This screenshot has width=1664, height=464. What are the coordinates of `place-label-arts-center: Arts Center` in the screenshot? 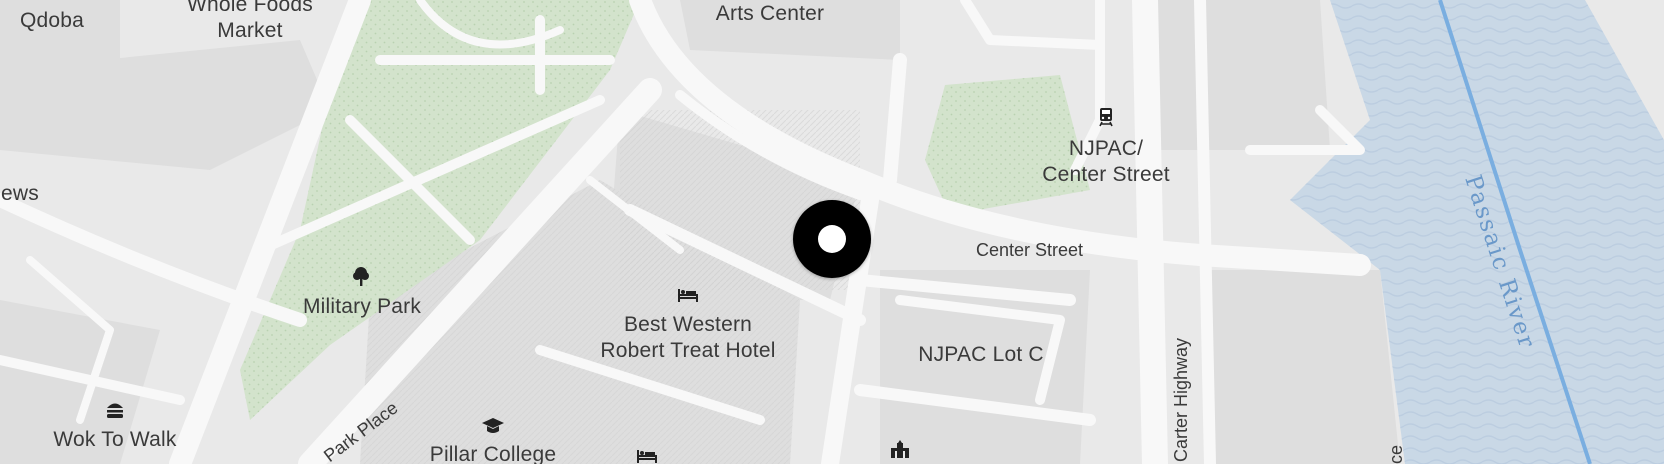 It's located at (770, 14).